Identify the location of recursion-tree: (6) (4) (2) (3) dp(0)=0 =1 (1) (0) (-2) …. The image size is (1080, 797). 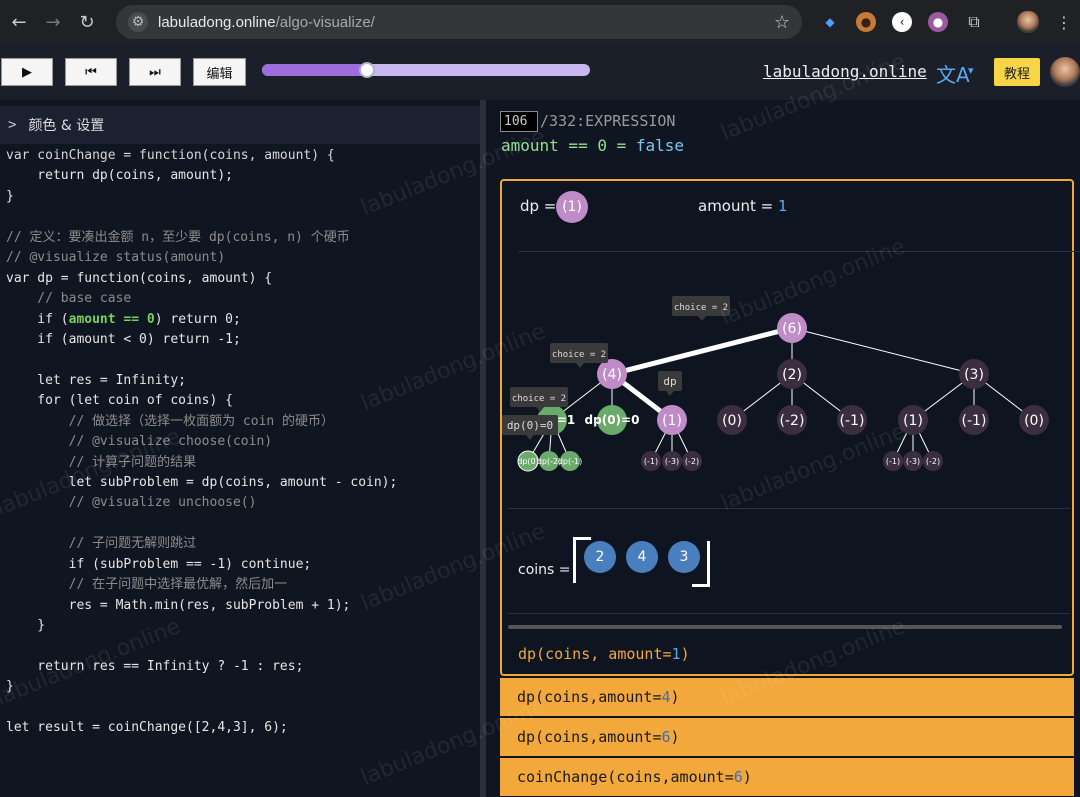
(775, 384).